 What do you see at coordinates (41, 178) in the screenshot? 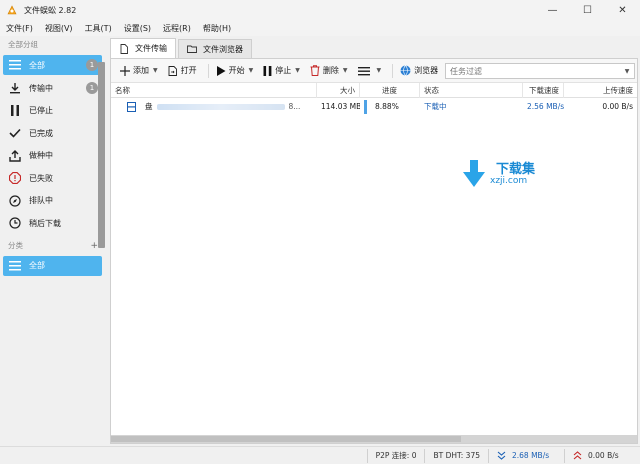
I see `sidebar-item-label: 已失败` at bounding box center [41, 178].